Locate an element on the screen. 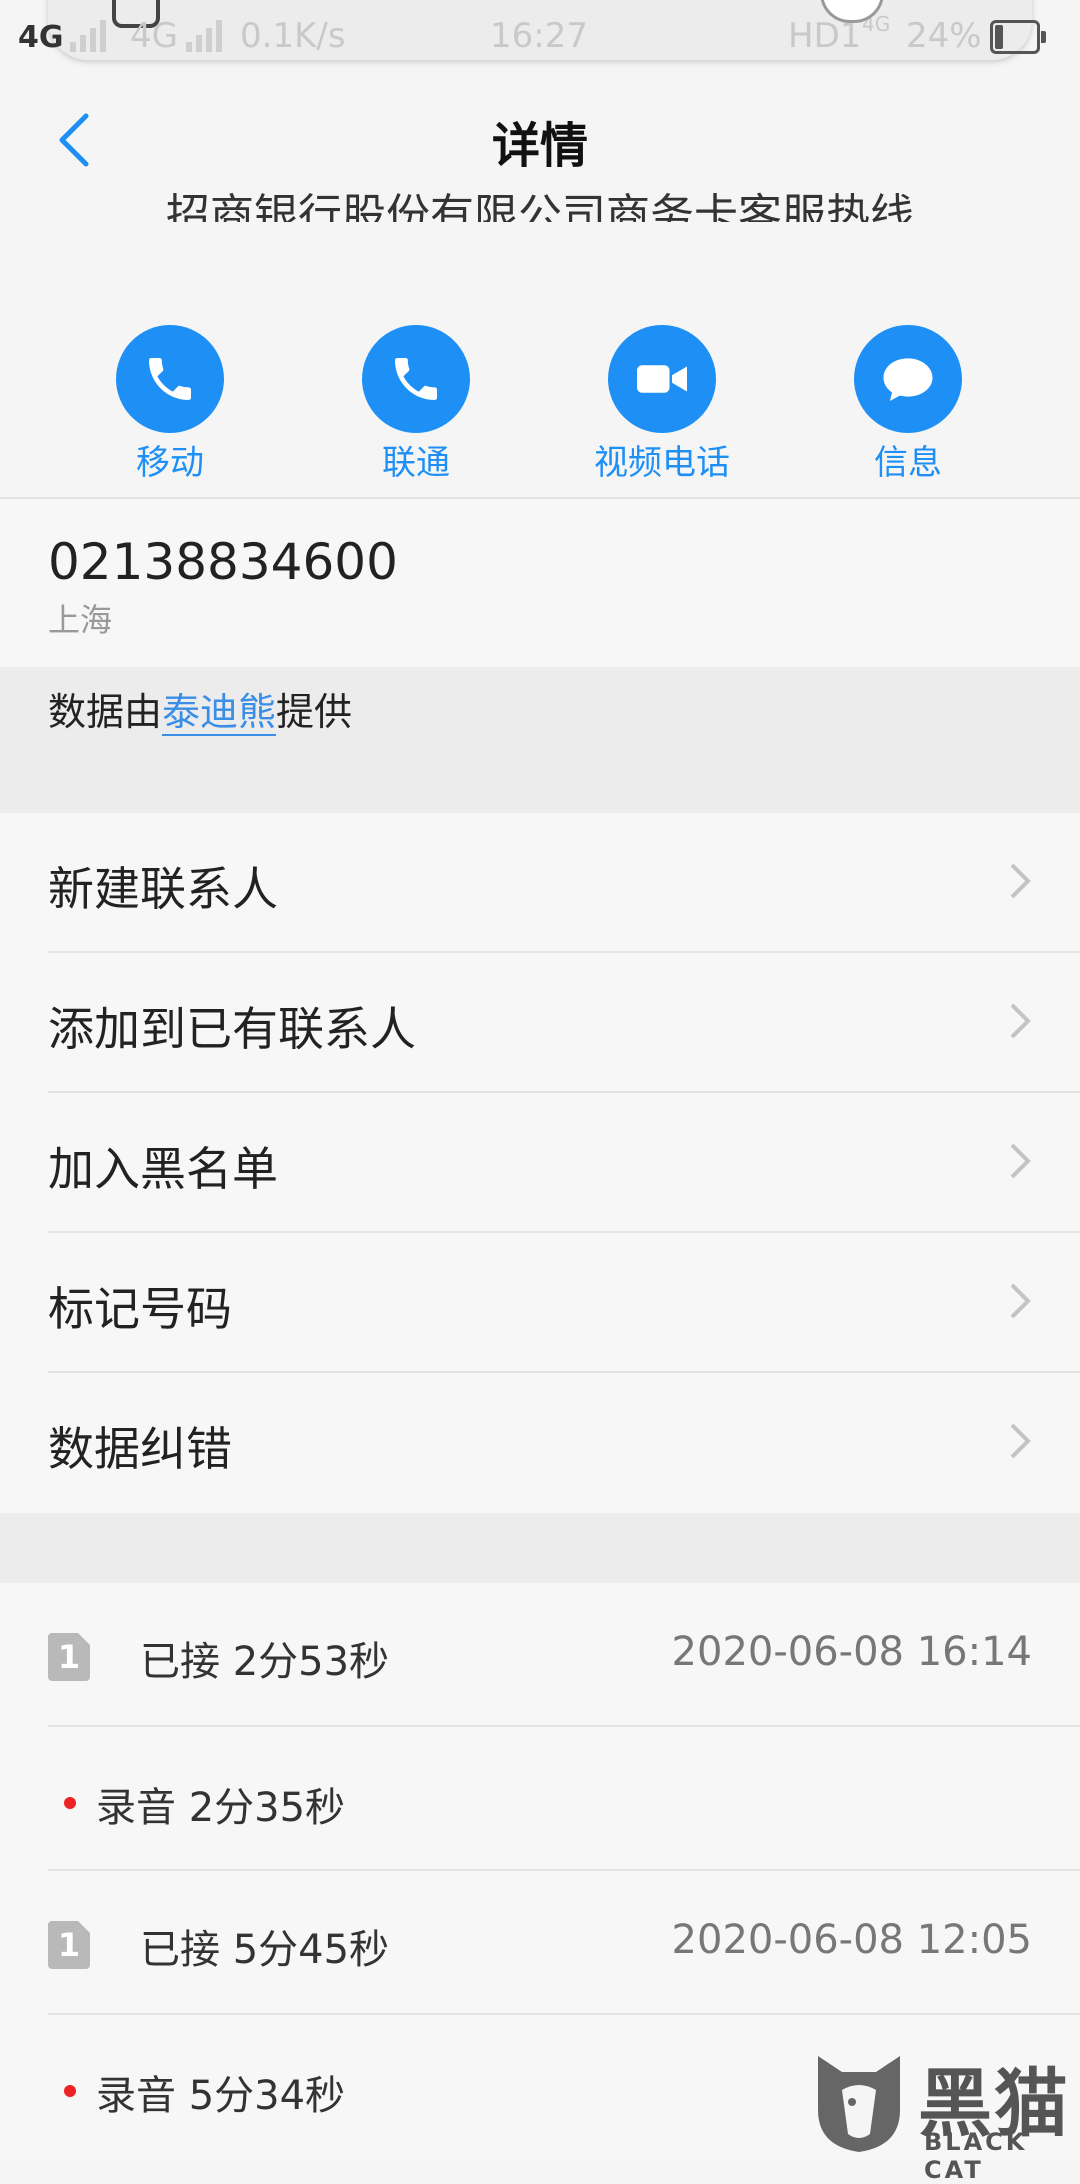 The width and height of the screenshot is (1080, 2184). add-to-blacklist-item: 加入黑名单 is located at coordinates (540, 1163).